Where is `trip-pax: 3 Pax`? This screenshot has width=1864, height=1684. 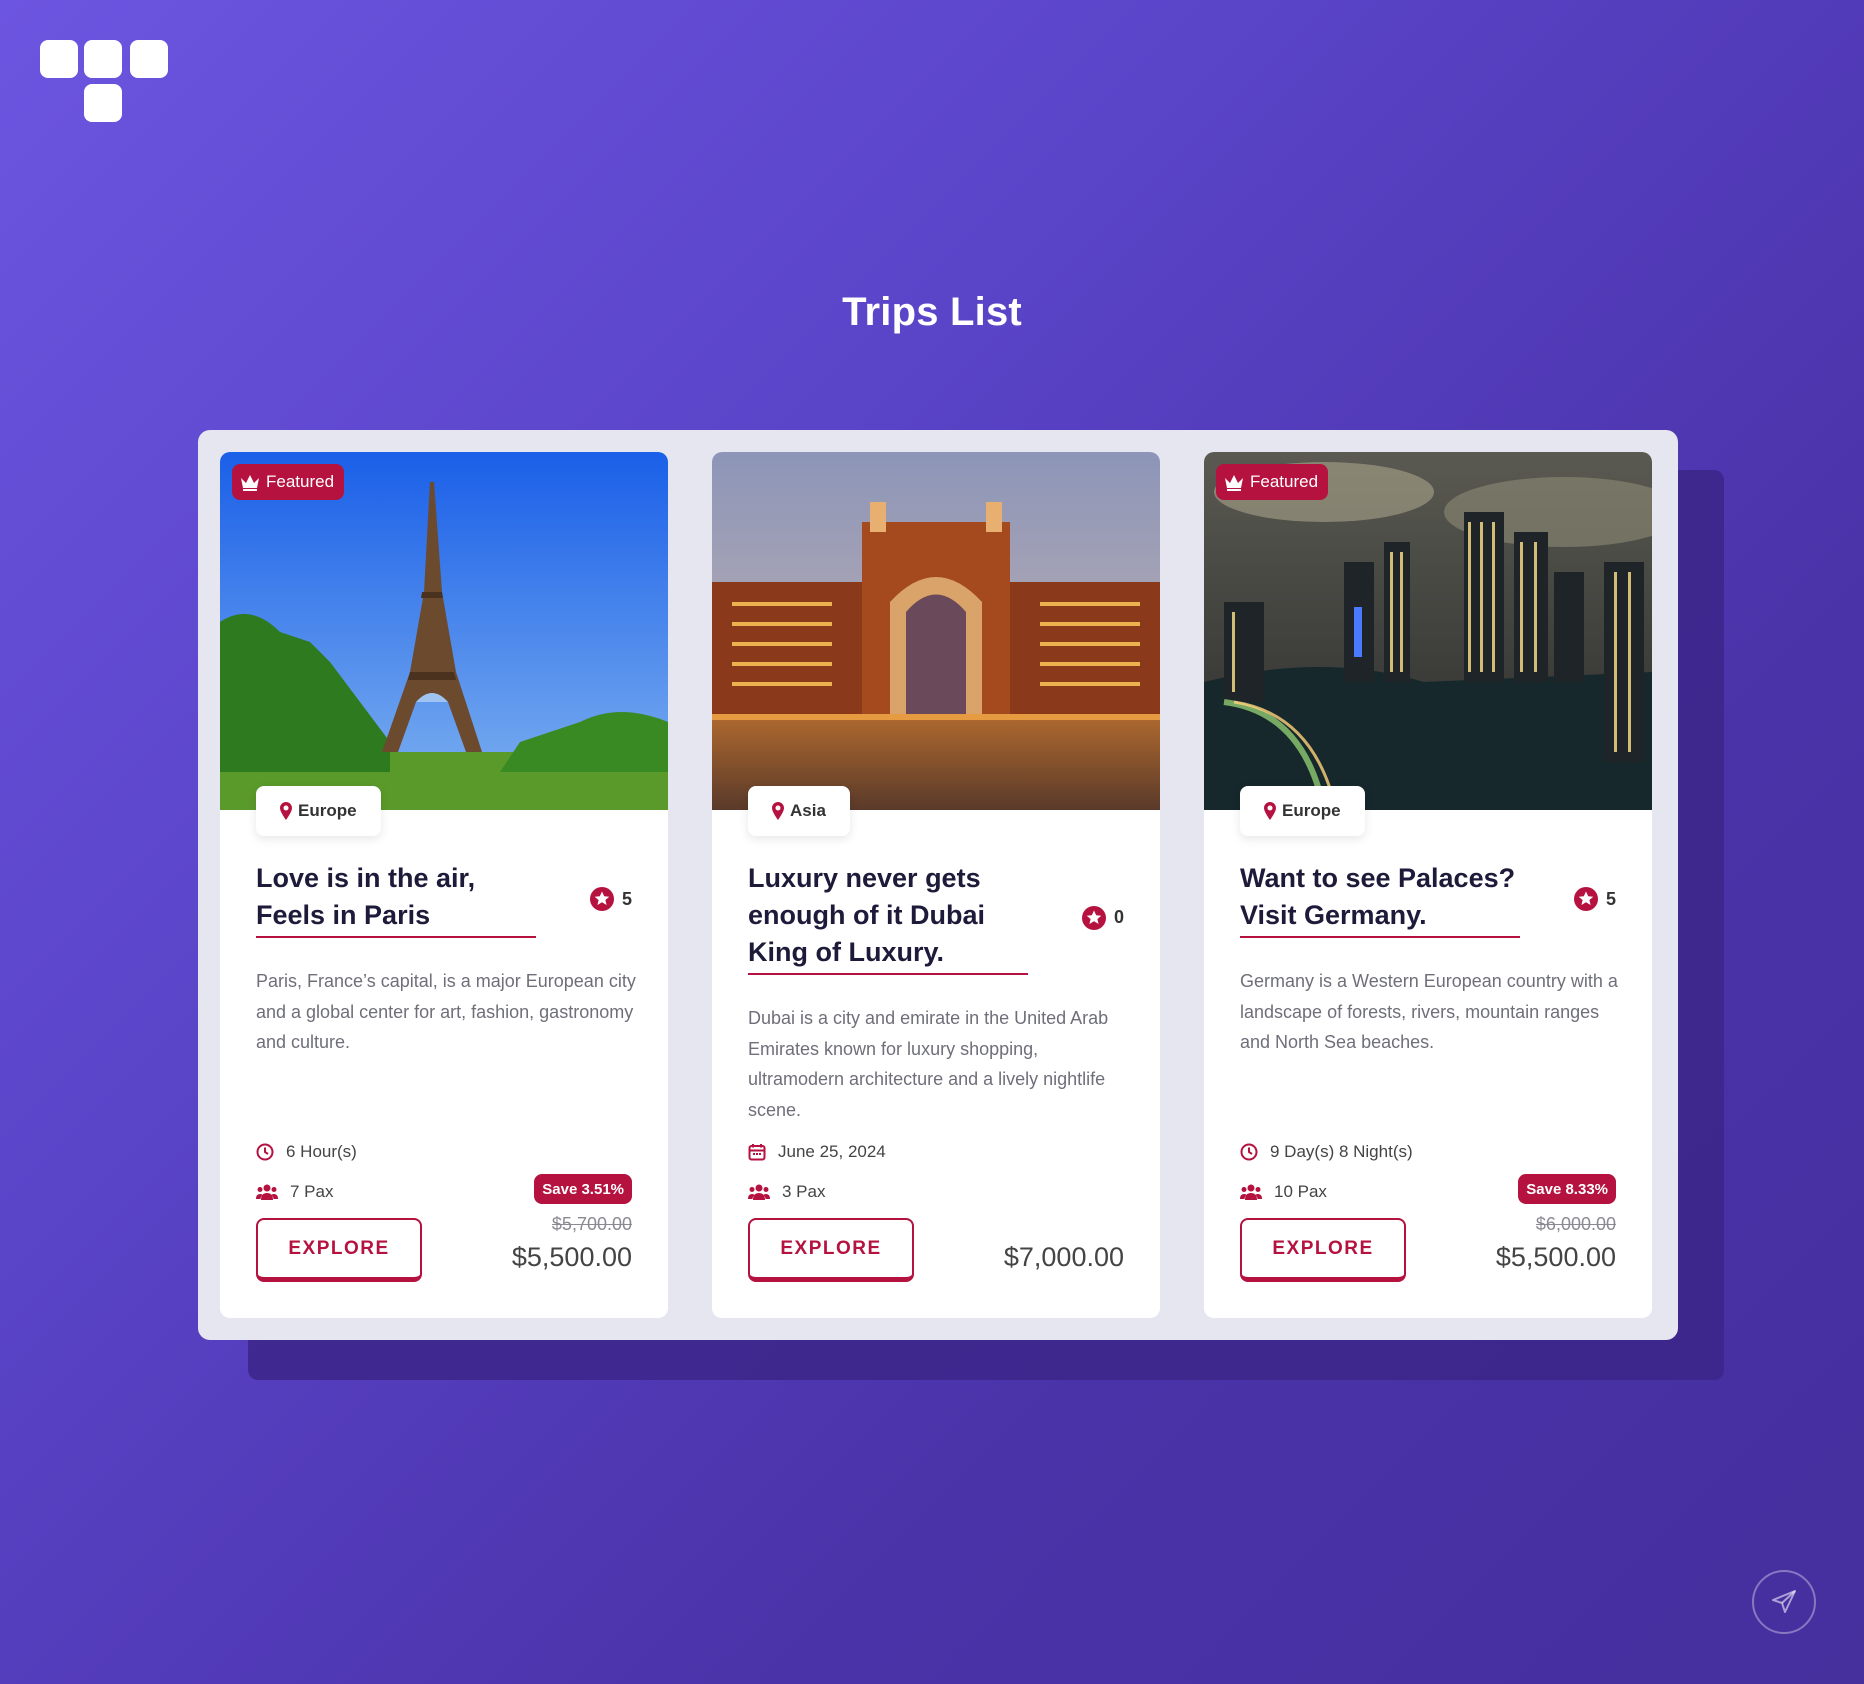 trip-pax: 3 Pax is located at coordinates (786, 1192).